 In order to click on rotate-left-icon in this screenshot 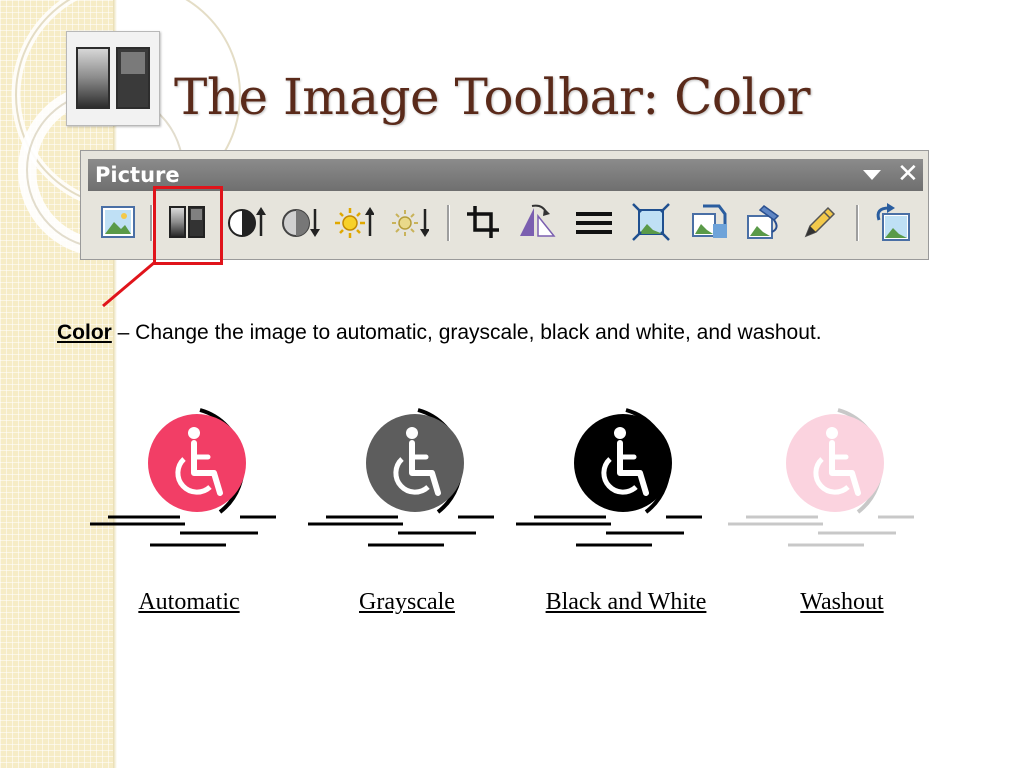, I will do `click(538, 220)`.